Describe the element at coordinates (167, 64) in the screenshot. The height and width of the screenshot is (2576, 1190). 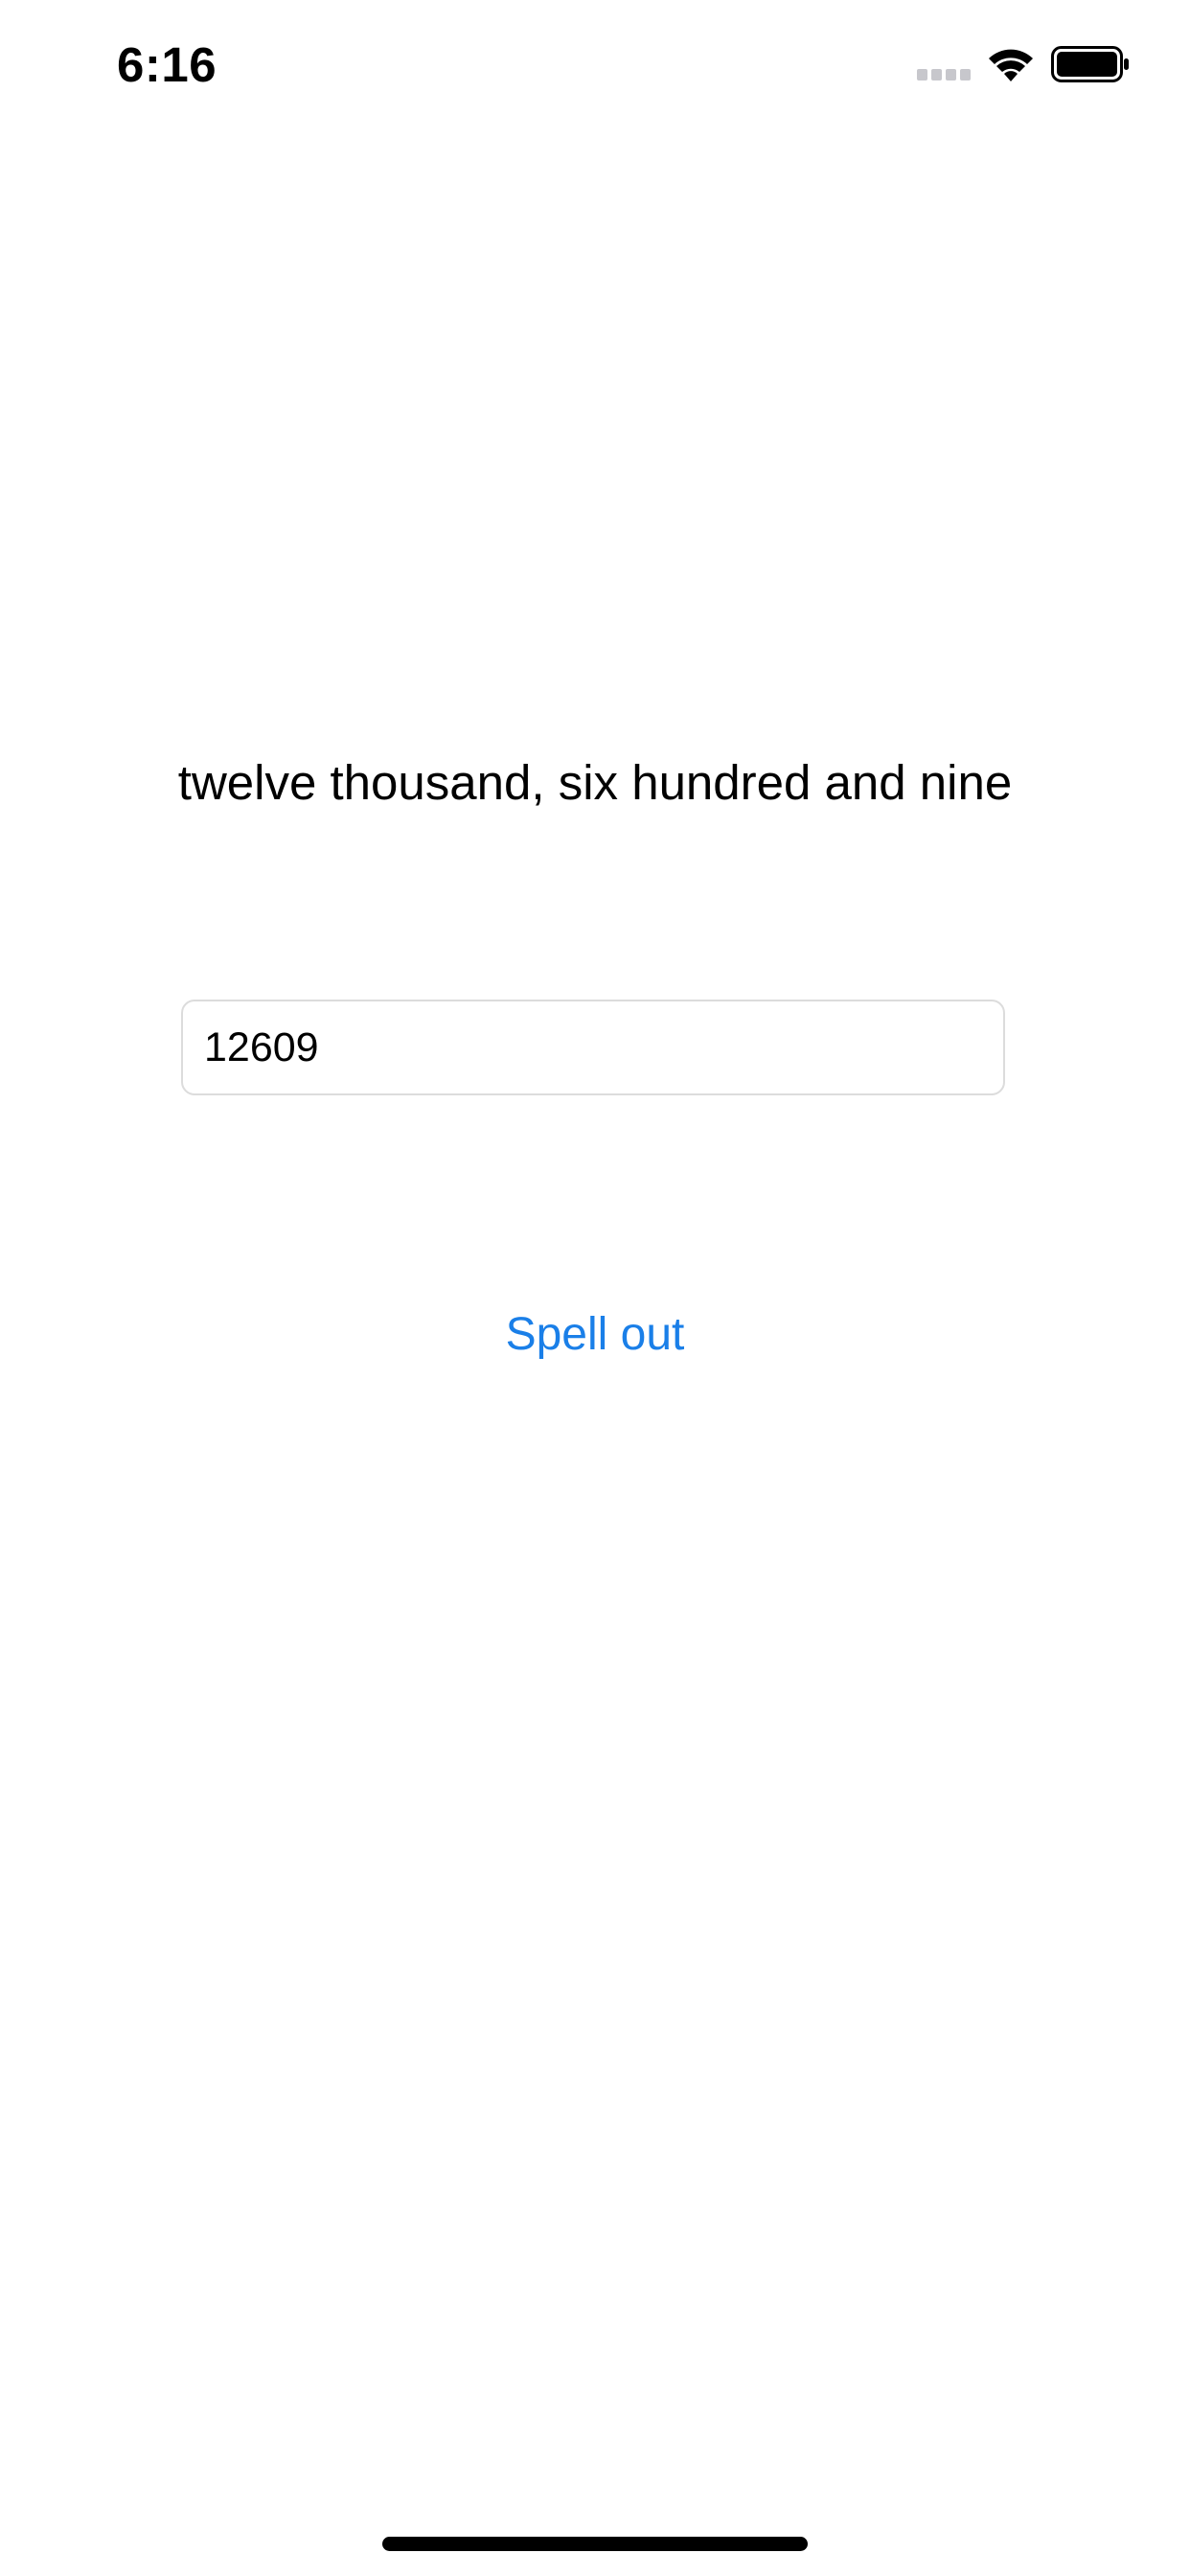
I see `status-time: 6:16` at that location.